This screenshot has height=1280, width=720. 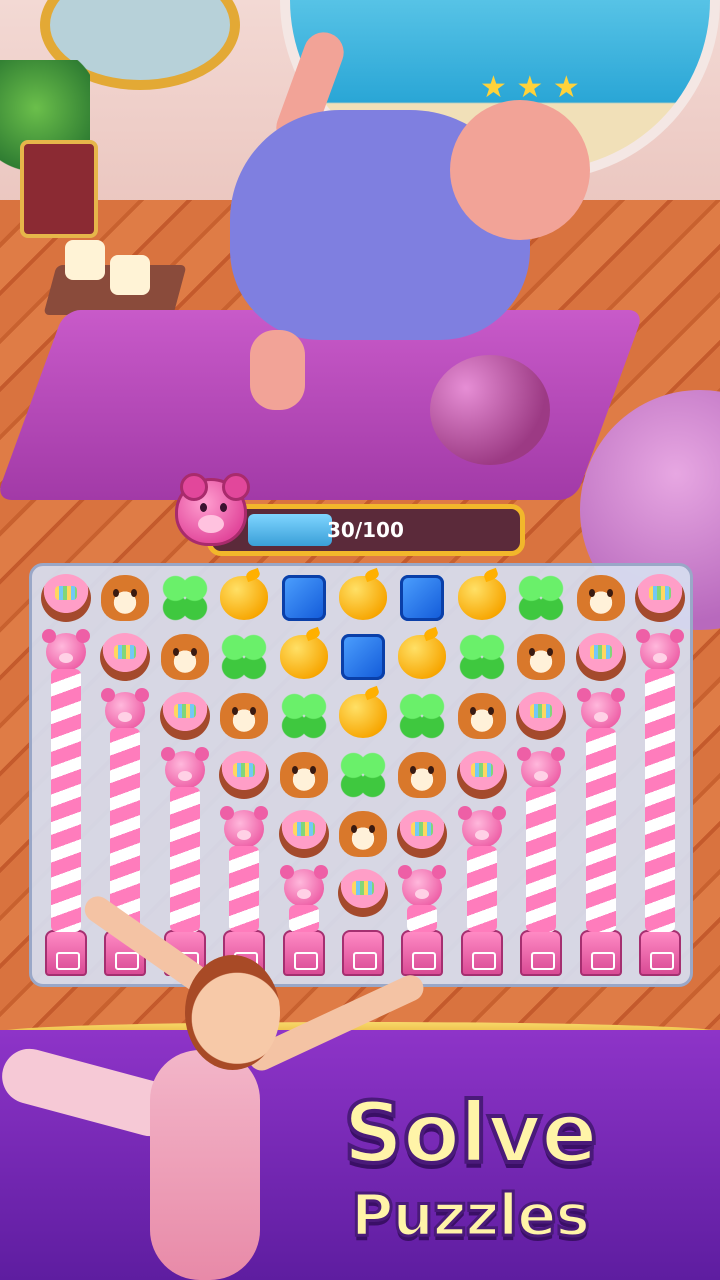 I want to click on goal-progress-hud: 30/100, so click(x=351, y=516).